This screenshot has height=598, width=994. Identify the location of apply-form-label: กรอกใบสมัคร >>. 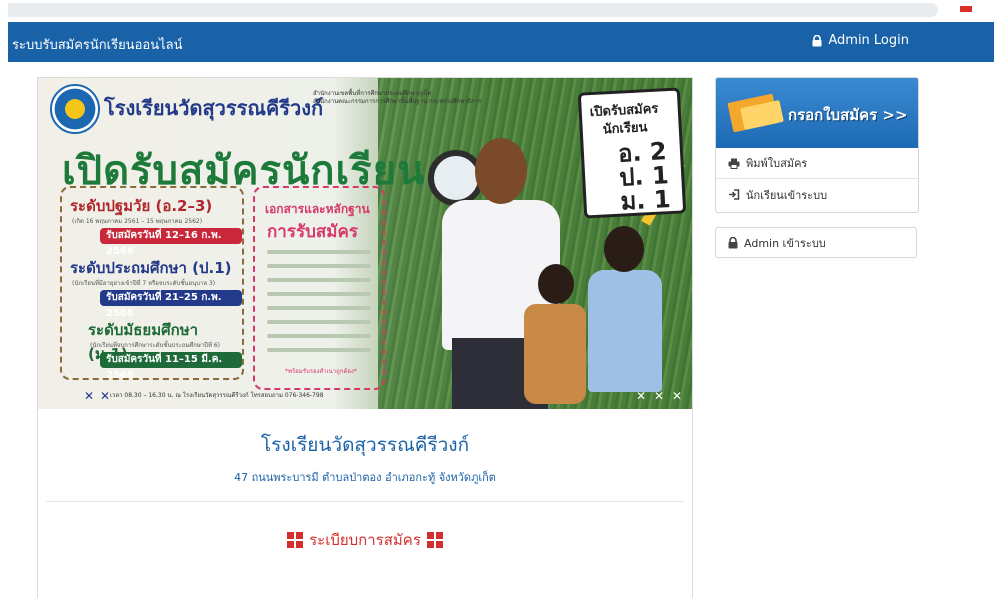
(848, 115).